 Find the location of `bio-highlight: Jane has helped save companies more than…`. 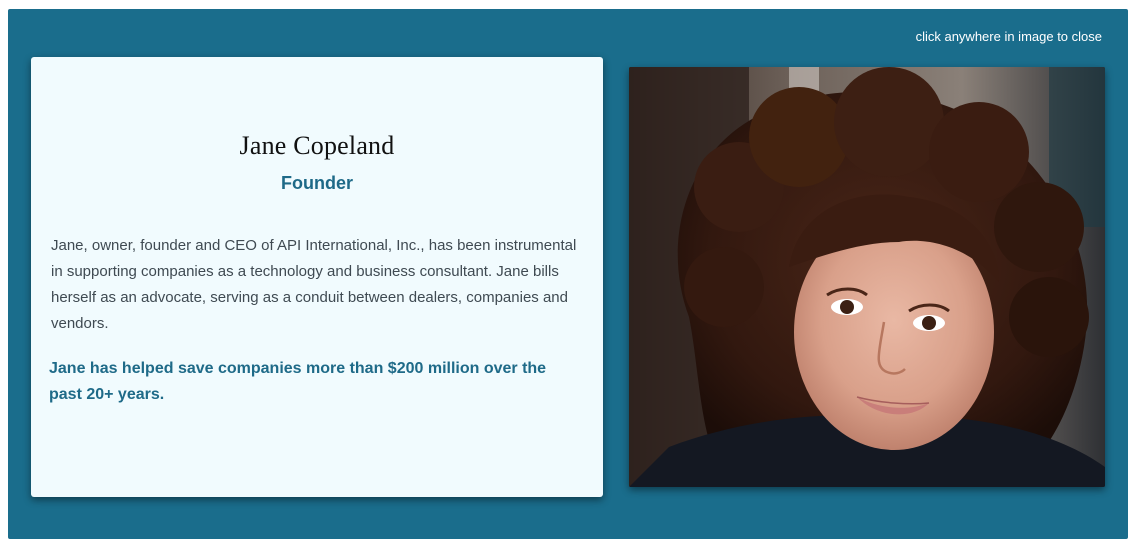

bio-highlight: Jane has helped save companies more than… is located at coordinates (298, 381).